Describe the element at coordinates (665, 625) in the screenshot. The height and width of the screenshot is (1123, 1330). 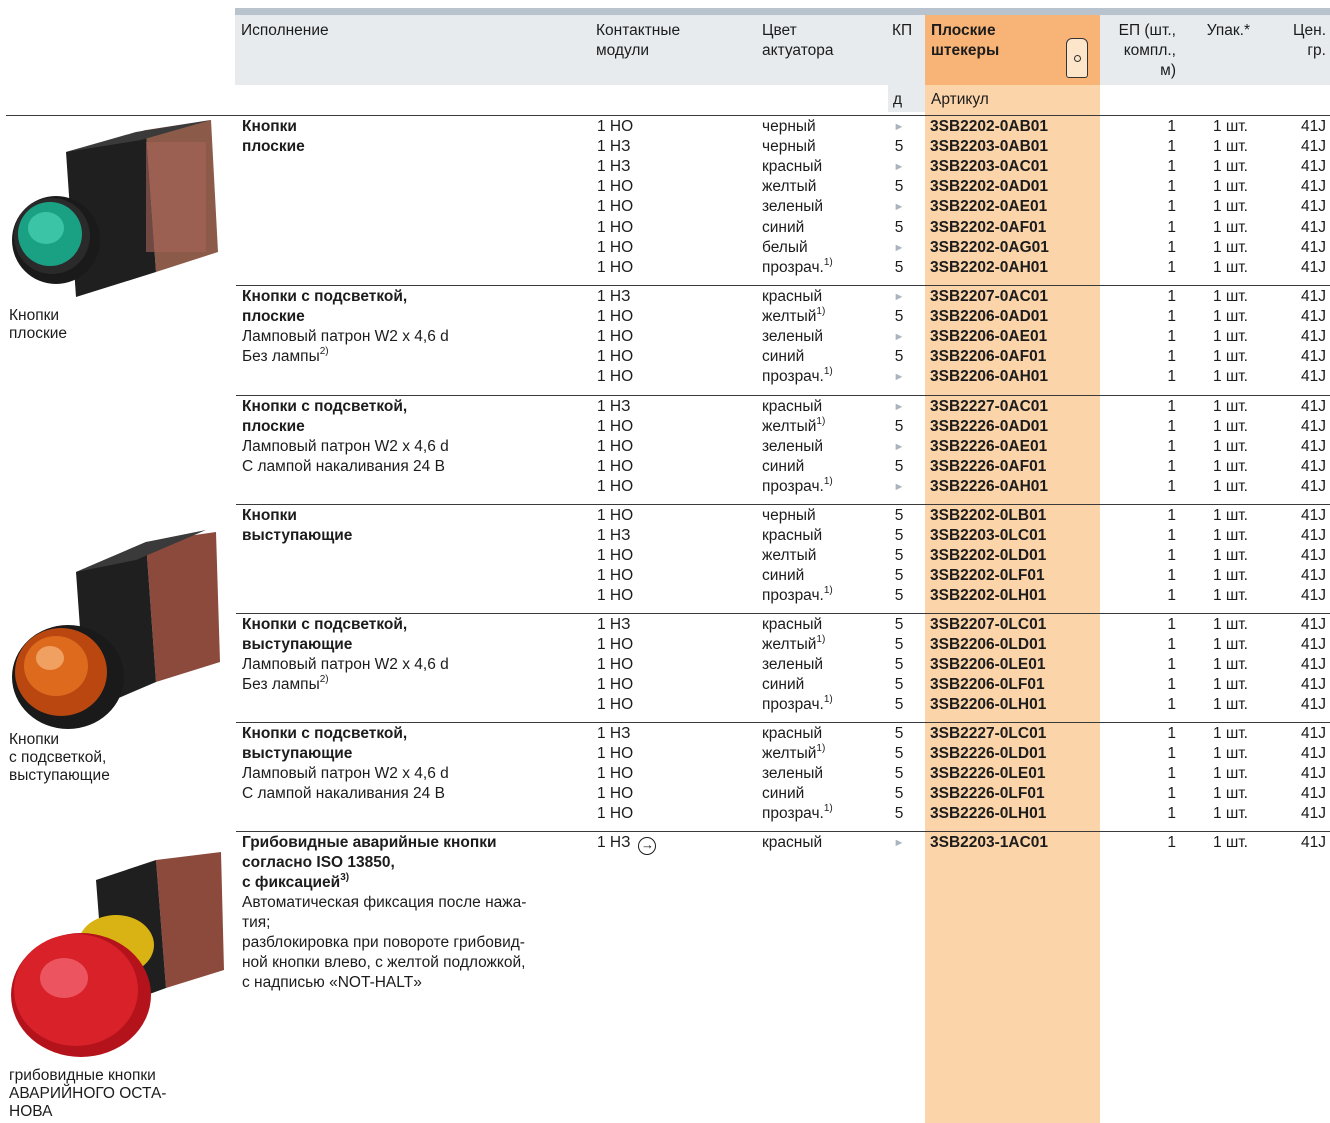
I see `table-row: 1 НЗ красный 5 3SB2207-0LC01 1 1 шт. 41J` at that location.